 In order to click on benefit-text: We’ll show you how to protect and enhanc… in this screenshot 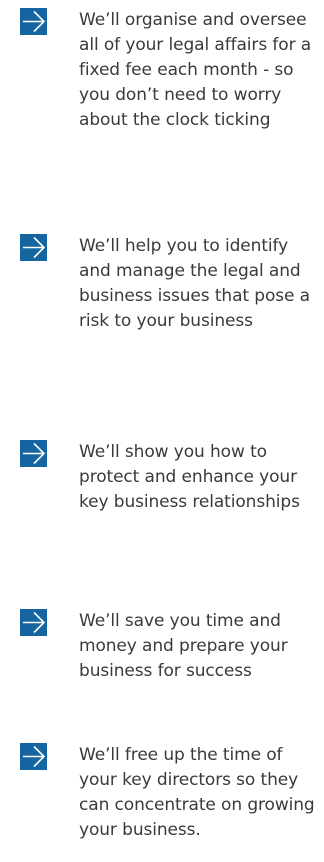, I will do `click(189, 477)`.